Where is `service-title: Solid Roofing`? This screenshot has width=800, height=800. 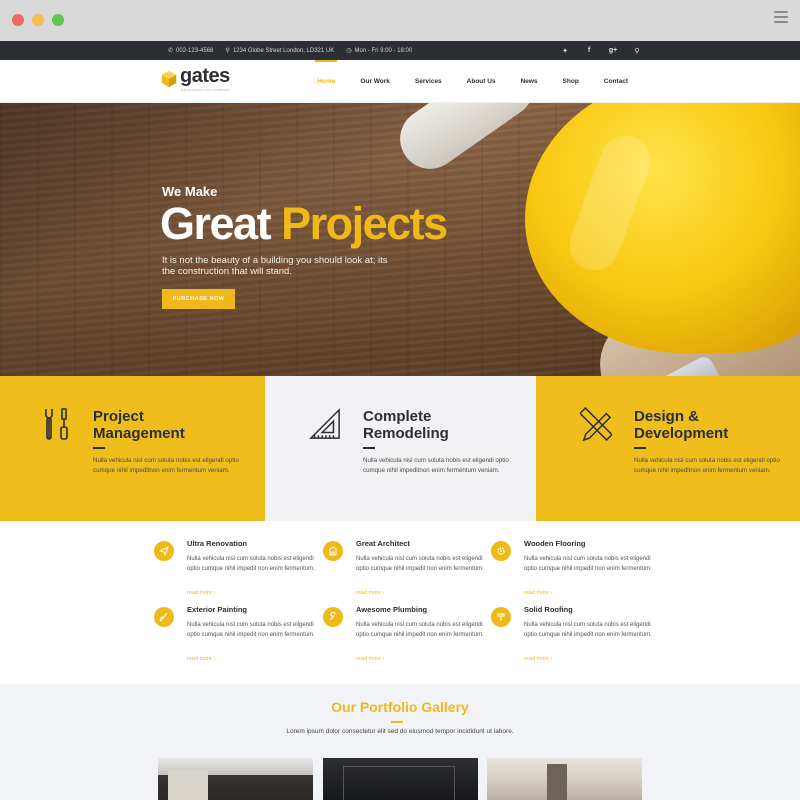 service-title: Solid Roofing is located at coordinates (548, 609).